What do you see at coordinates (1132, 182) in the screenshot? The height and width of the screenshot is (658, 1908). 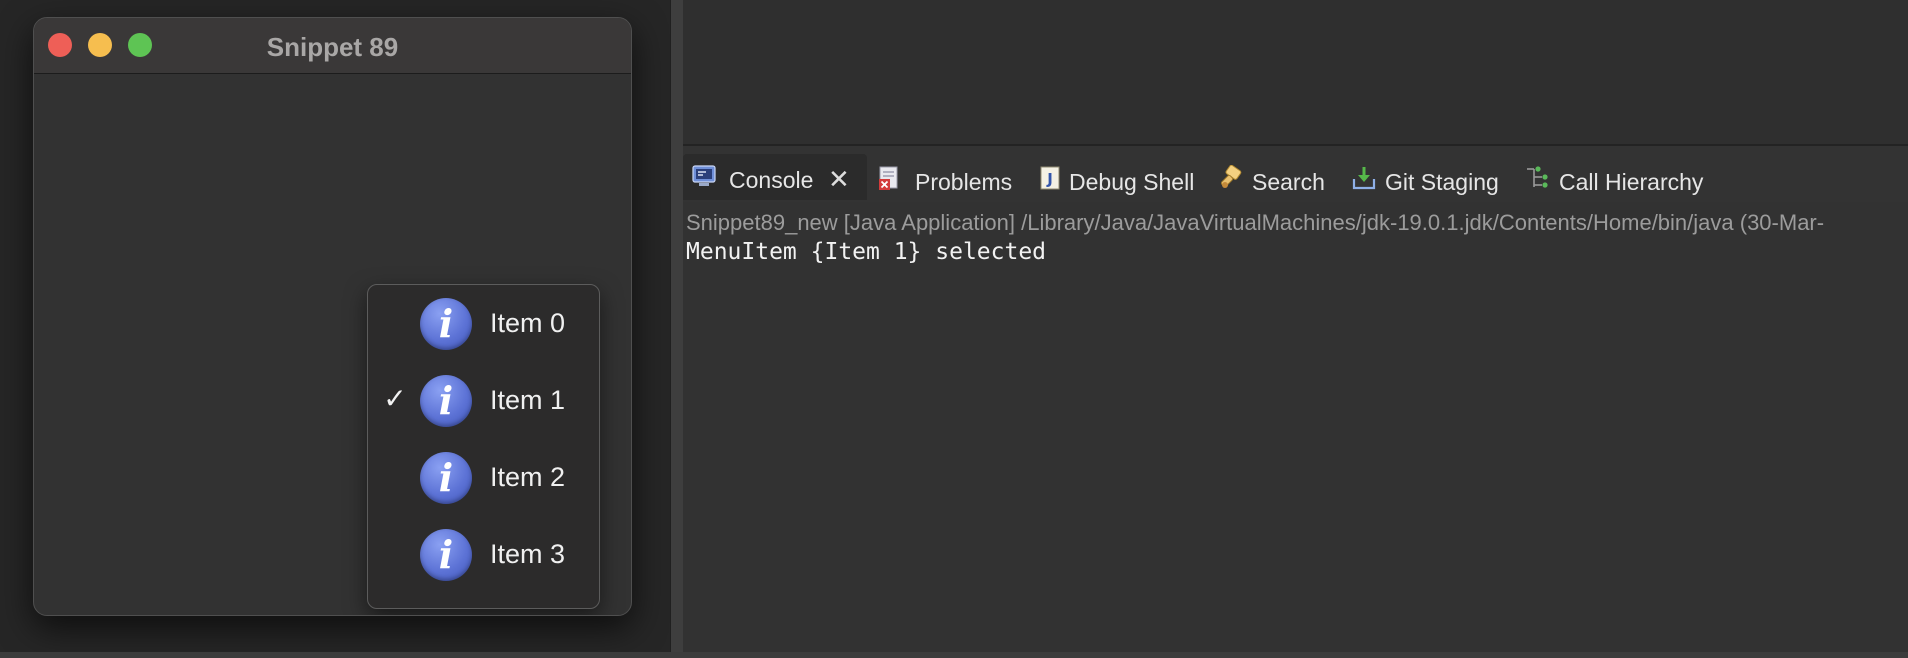 I see `tab-label: Debug Shell` at bounding box center [1132, 182].